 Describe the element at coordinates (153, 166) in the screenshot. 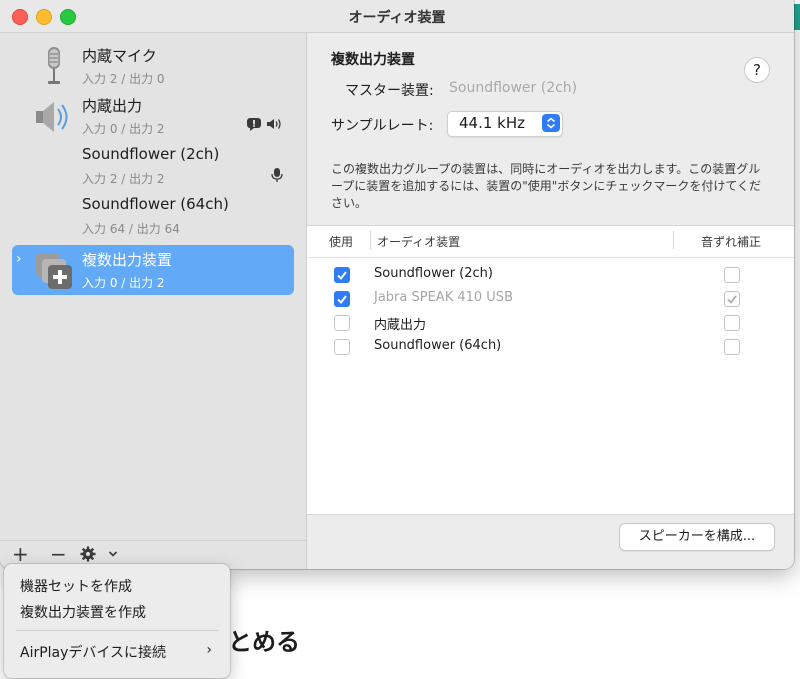

I see `sidebar-item-soundflower-2ch: Soundflower (2ch) 入力 2 / 出力 2` at that location.